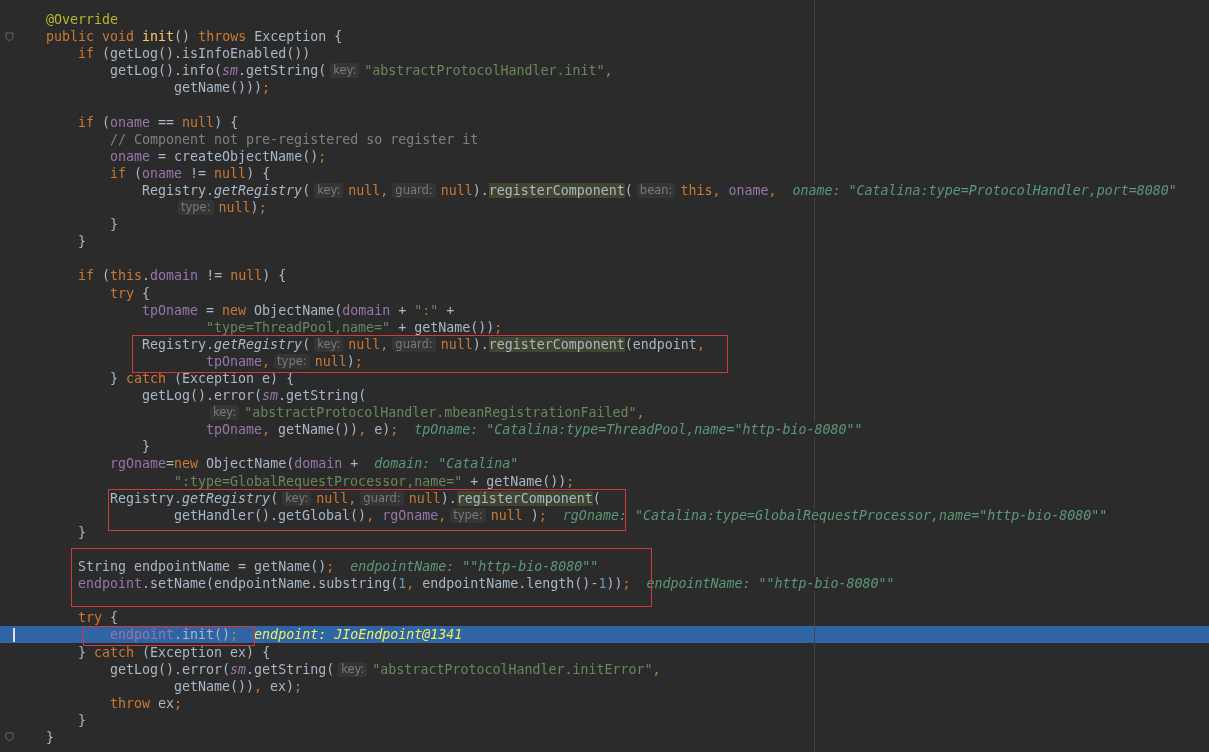 This screenshot has width=1209, height=752. Describe the element at coordinates (218, 88) in the screenshot. I see `code-text: getName()))` at that location.